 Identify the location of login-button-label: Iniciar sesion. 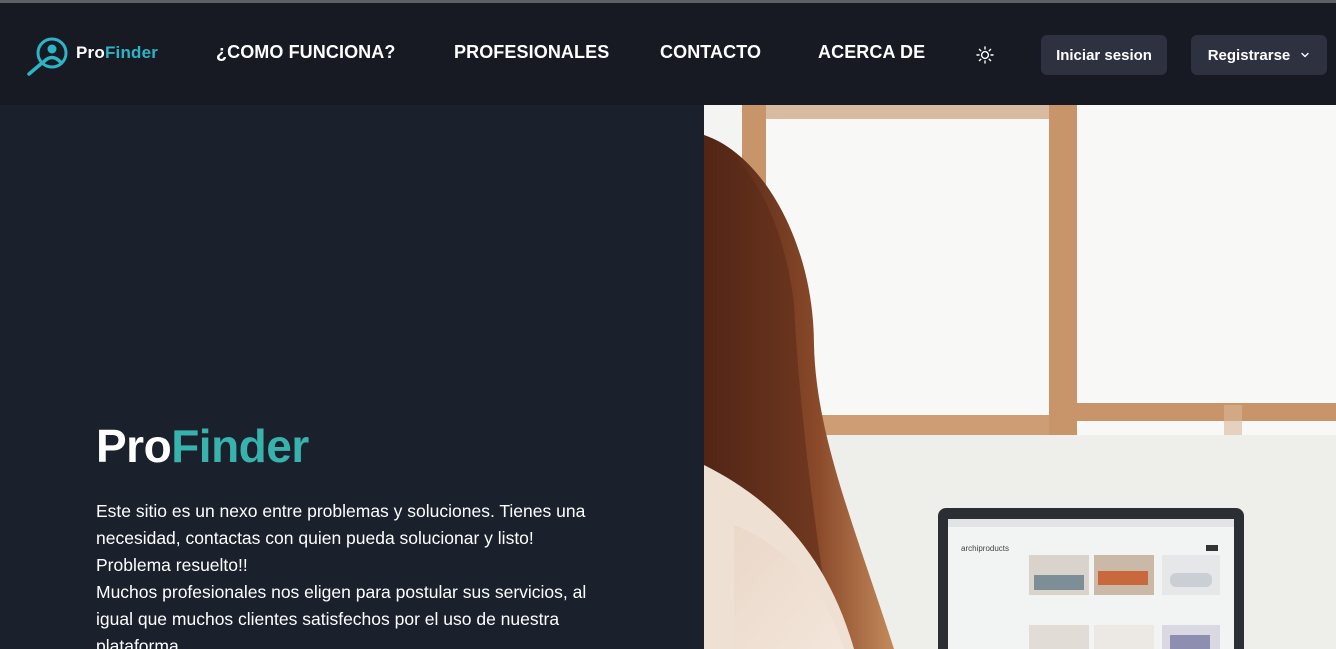
(1104, 55).